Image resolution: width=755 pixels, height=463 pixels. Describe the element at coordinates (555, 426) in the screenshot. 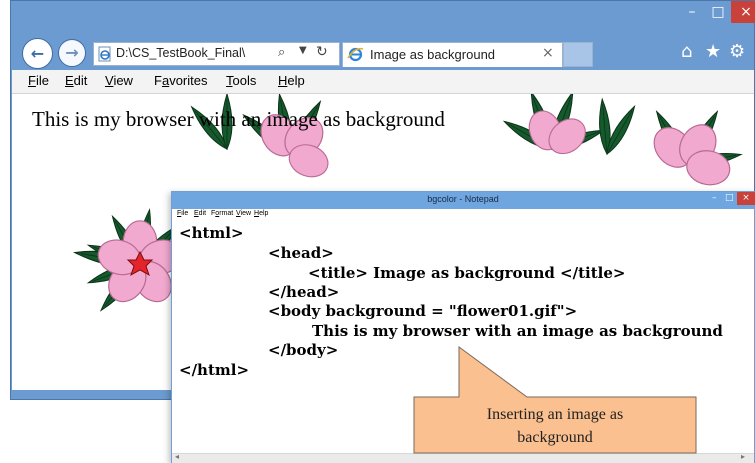

I see `callout-text: Inserting an image as background` at that location.